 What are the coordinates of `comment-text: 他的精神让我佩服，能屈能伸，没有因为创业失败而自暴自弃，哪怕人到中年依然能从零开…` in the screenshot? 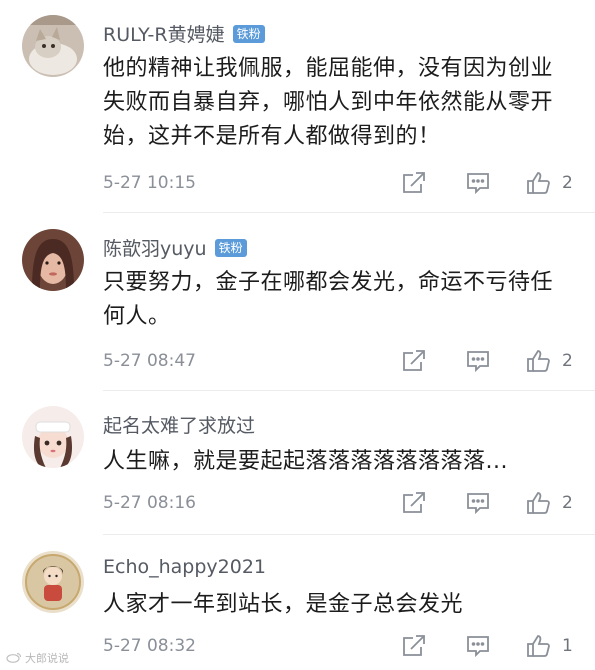 It's located at (328, 102).